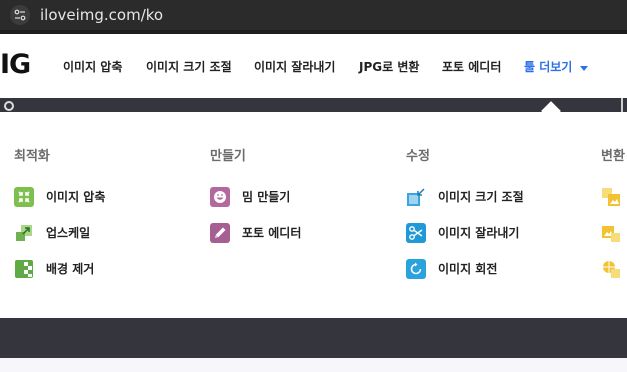 Image resolution: width=627 pixels, height=372 pixels. I want to click on column-title-optimize: 최적화, so click(32, 156).